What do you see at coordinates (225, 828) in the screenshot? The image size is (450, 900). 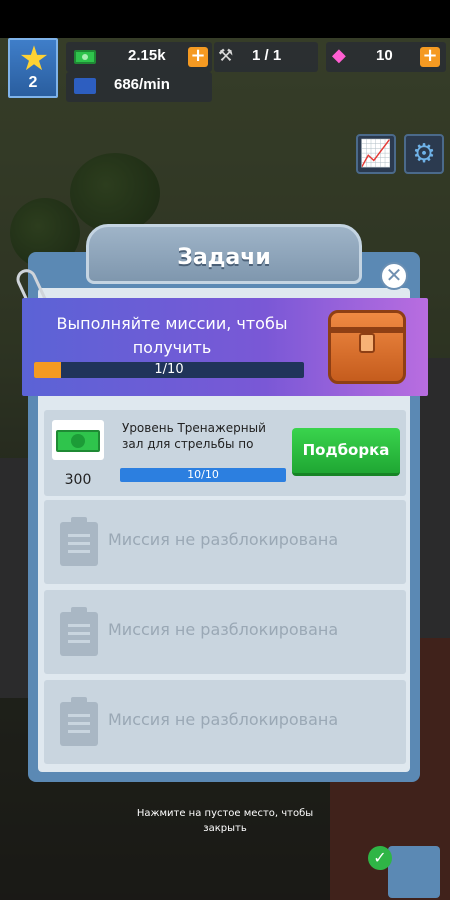 I see `close-hint-line2: закрыть` at bounding box center [225, 828].